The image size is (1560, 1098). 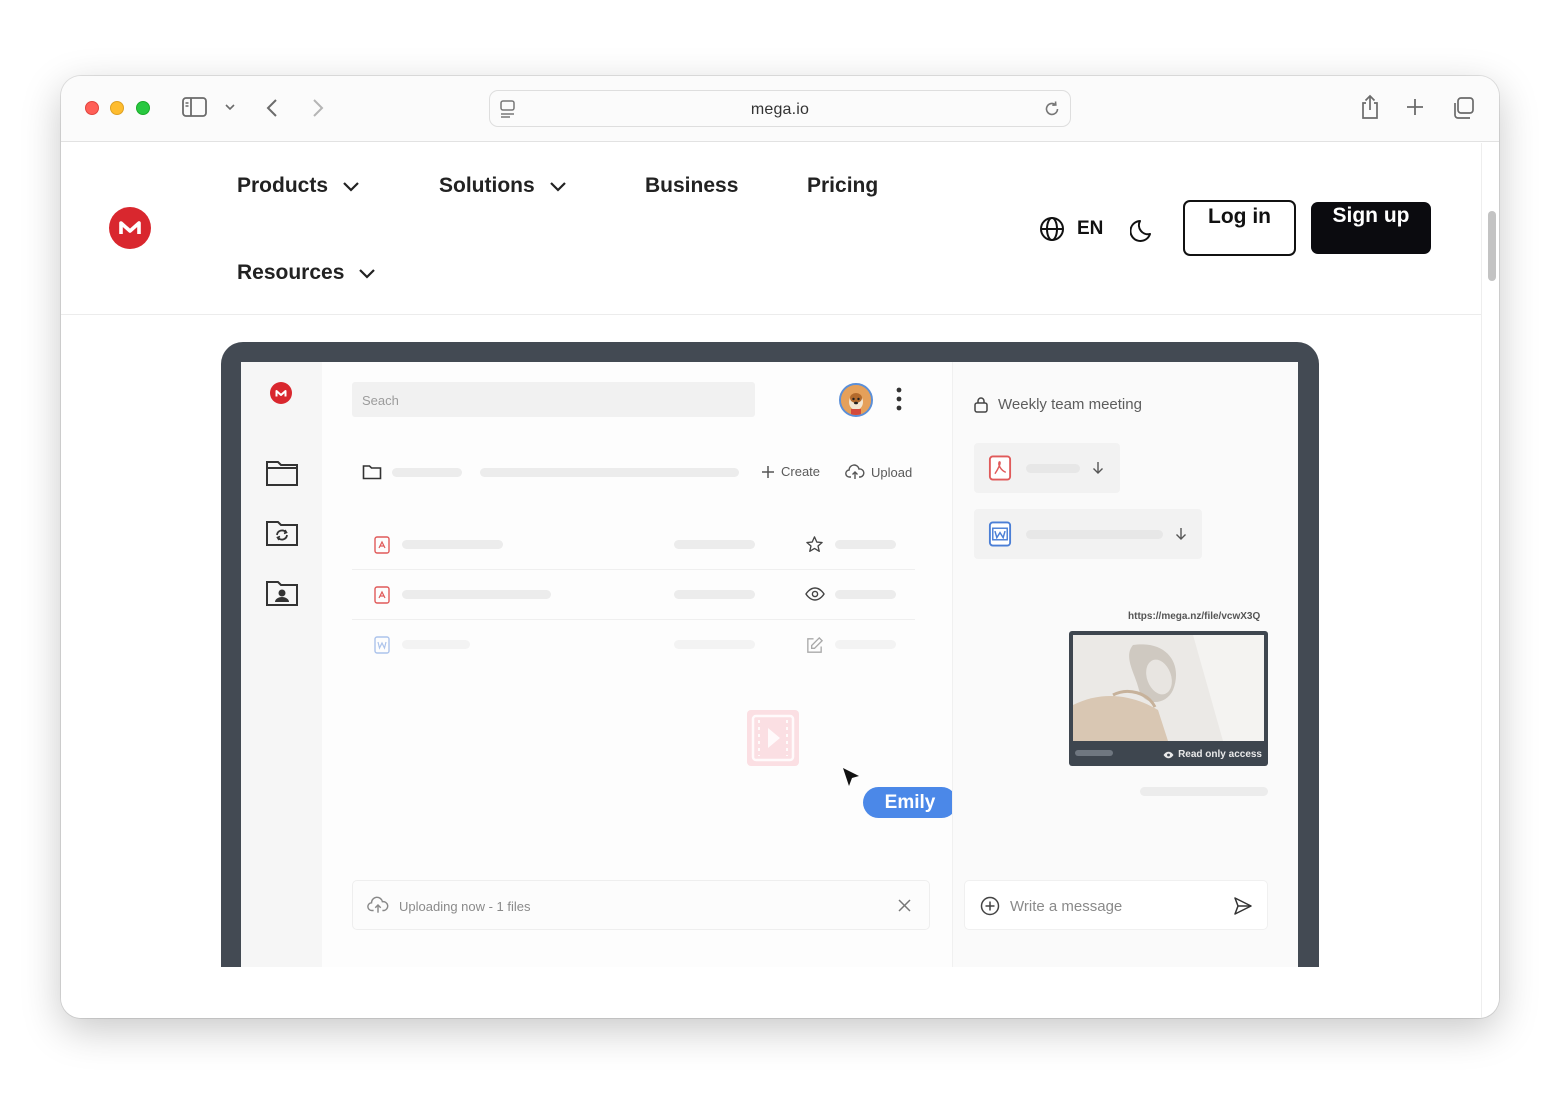 I want to click on globe-icon, so click(x=1052, y=229).